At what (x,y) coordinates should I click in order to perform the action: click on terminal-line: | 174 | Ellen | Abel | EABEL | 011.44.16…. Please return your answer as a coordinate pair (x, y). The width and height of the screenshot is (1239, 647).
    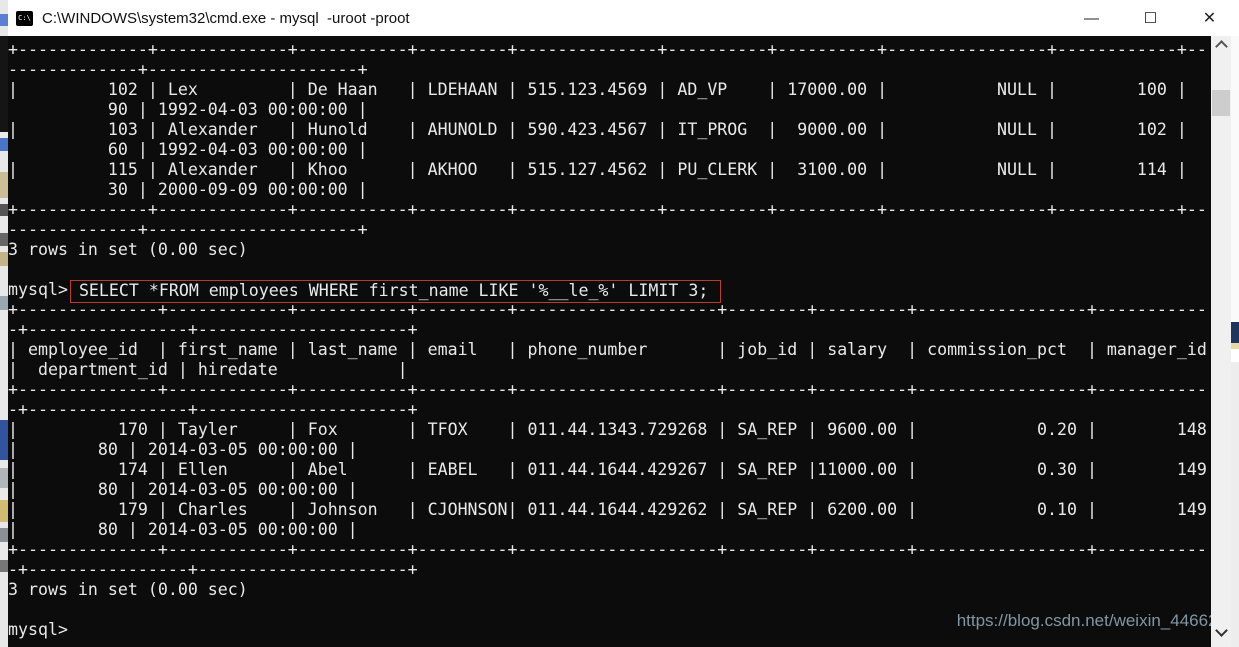
    Looking at the image, I should click on (607, 469).